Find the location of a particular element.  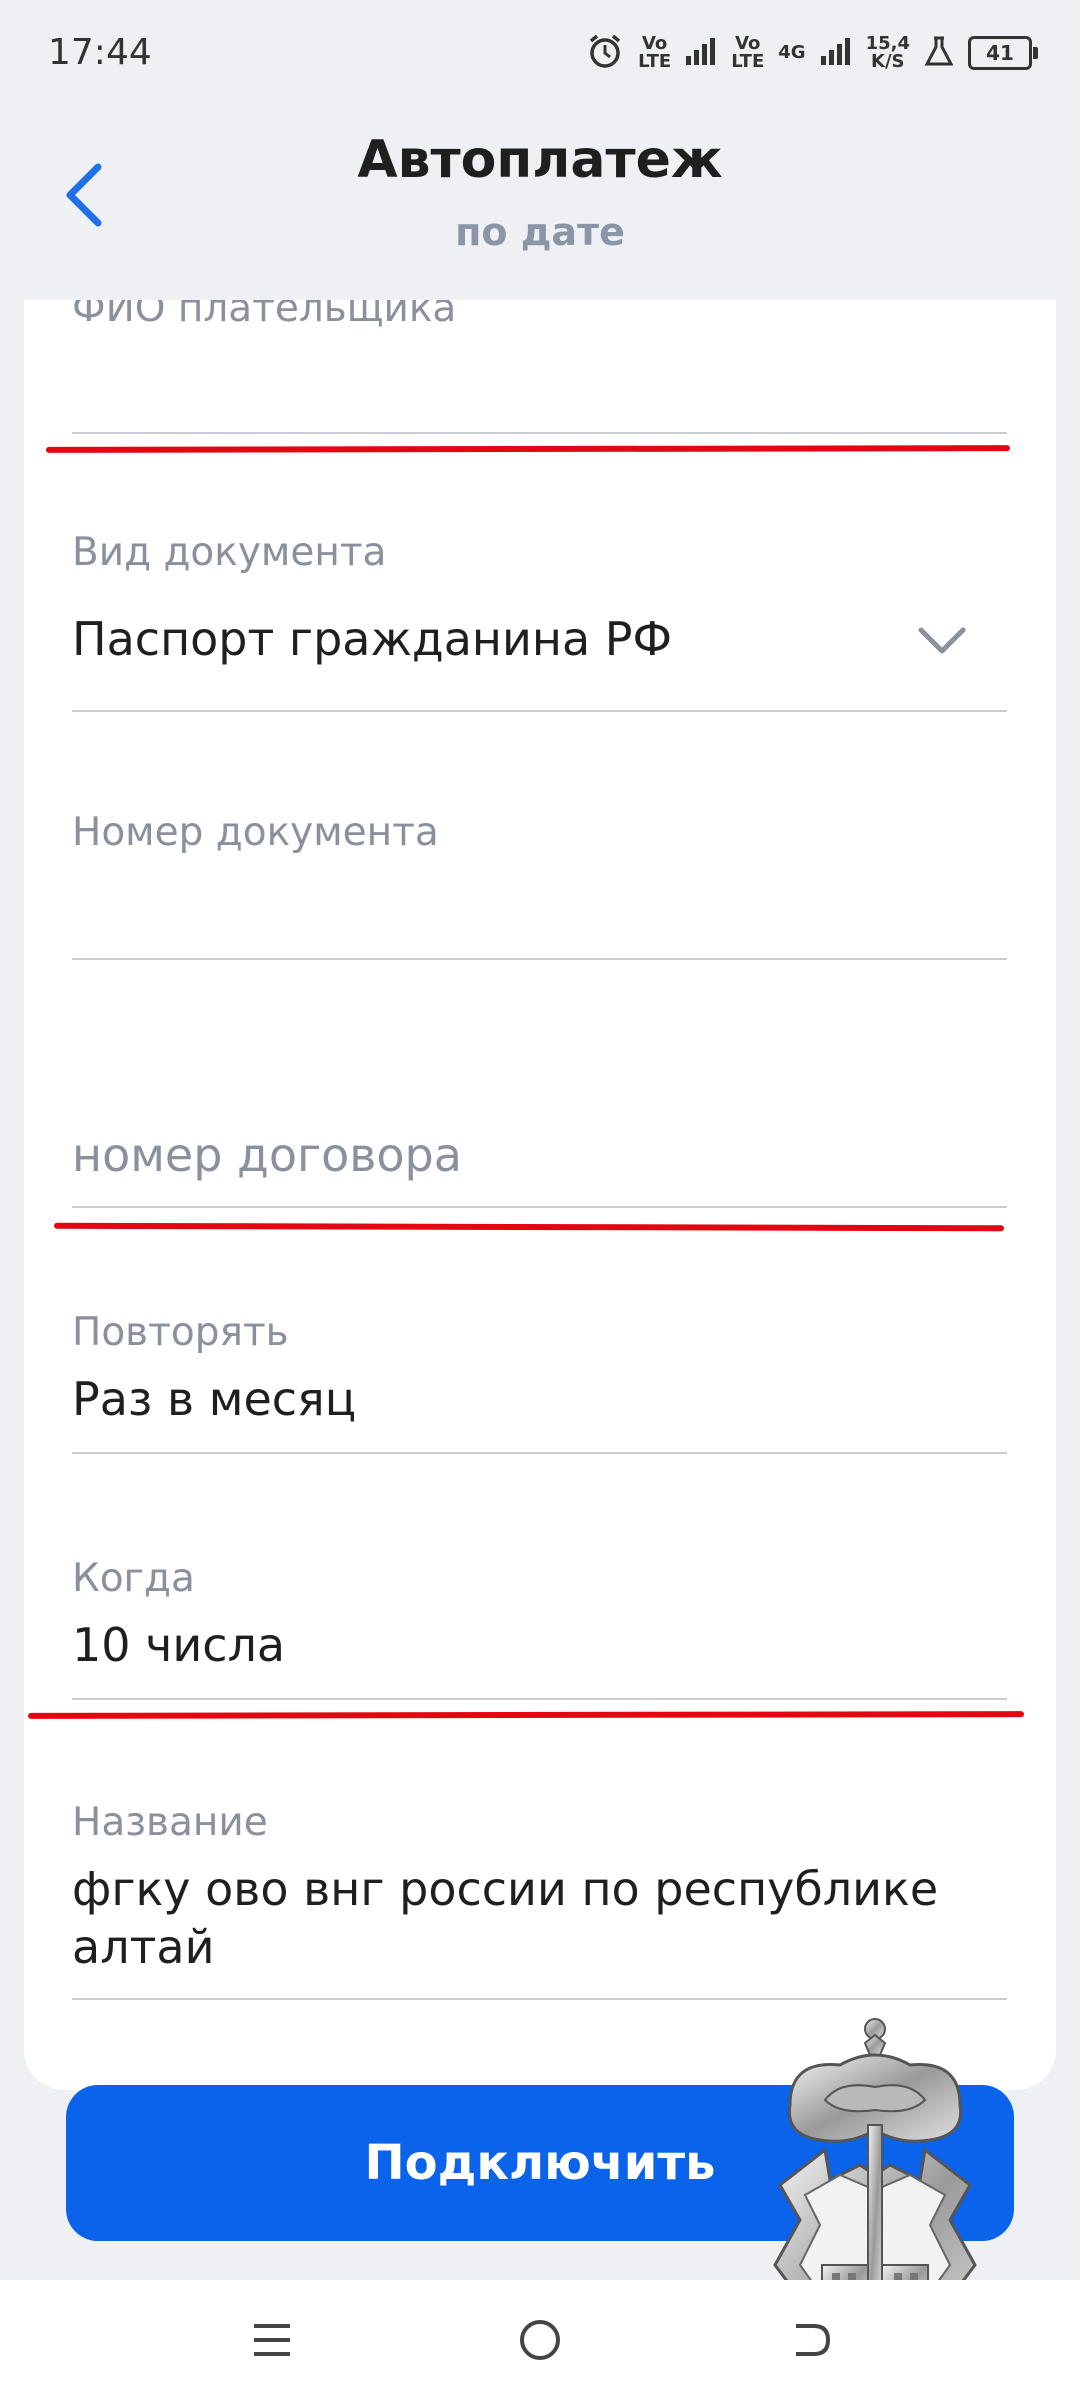

header: Автоплатеж по дате is located at coordinates (540, 205).